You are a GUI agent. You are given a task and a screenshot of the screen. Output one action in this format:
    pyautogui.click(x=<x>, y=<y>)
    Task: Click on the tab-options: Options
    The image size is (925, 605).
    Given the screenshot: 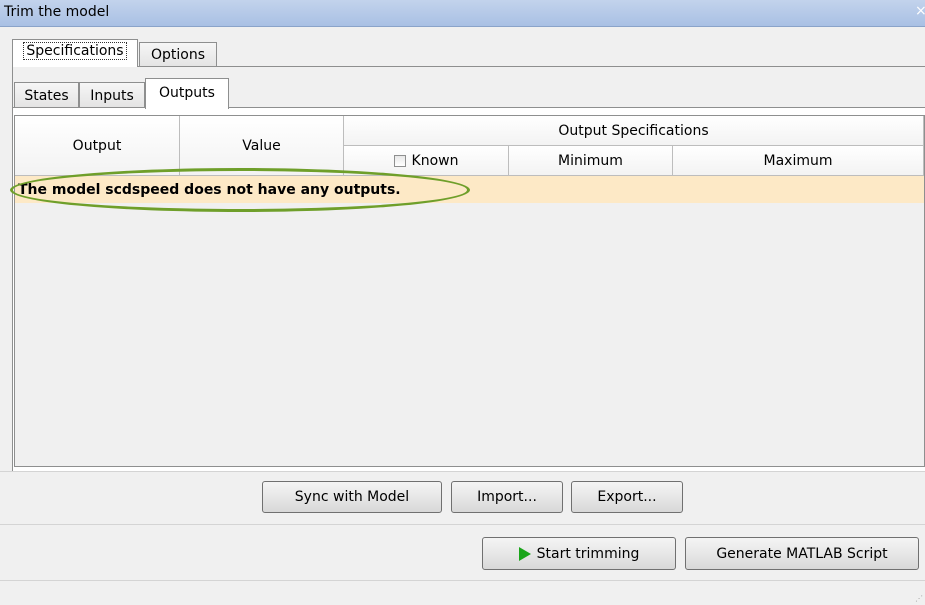 What is the action you would take?
    pyautogui.click(x=178, y=54)
    